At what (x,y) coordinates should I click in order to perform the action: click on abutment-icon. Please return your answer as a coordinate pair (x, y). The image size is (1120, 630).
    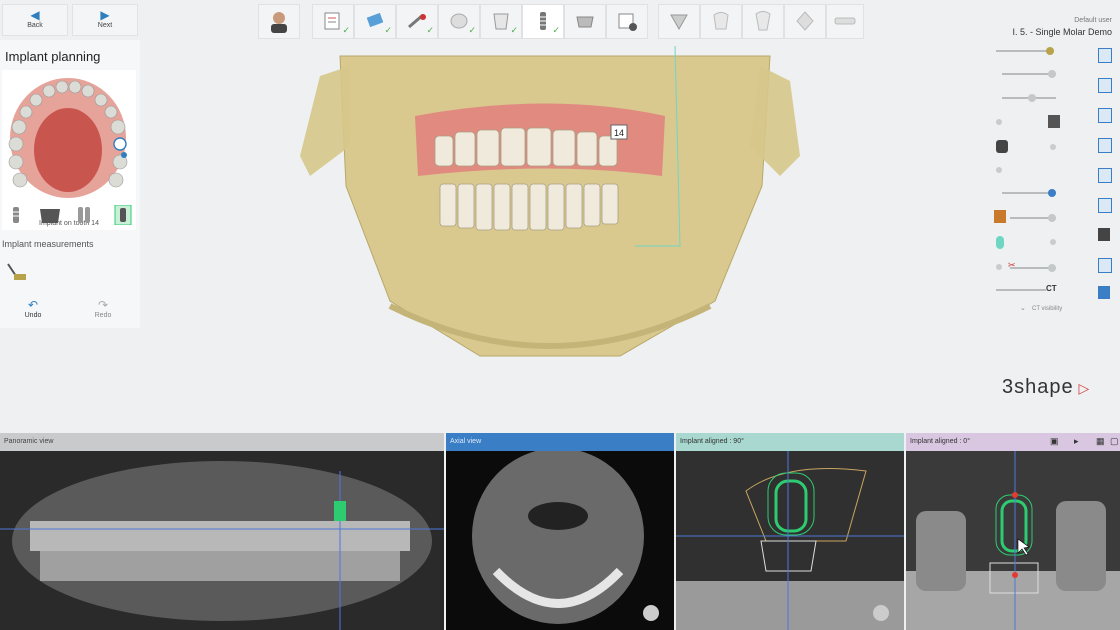
    Looking at the image, I should click on (585, 22).